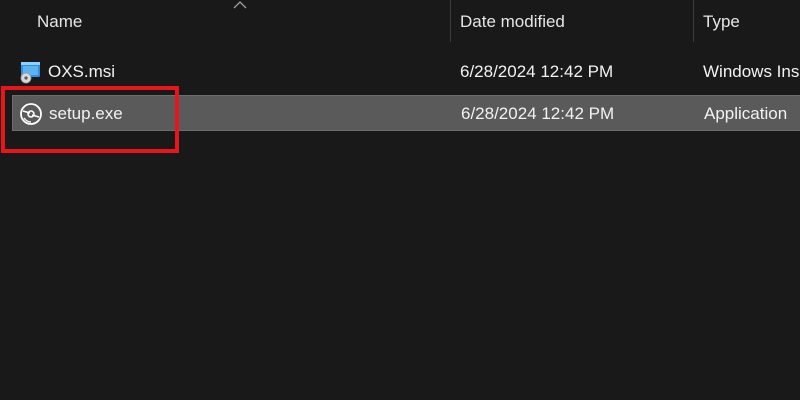  I want to click on file-name: setup.exe, so click(86, 113).